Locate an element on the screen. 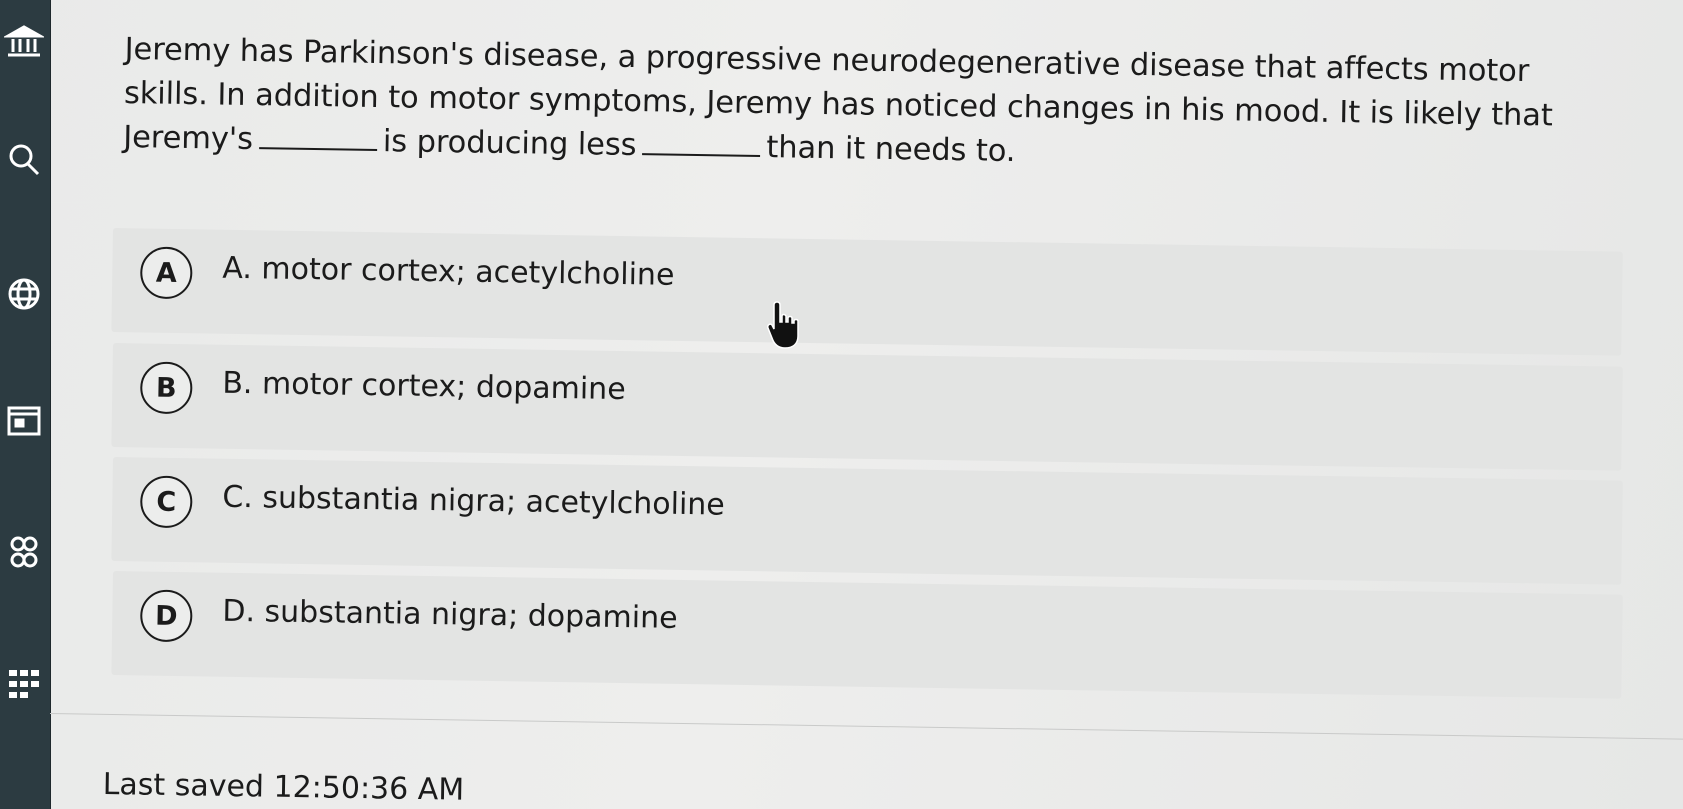 The height and width of the screenshot is (809, 1683). question-part-2: is producing less is located at coordinates (509, 144).